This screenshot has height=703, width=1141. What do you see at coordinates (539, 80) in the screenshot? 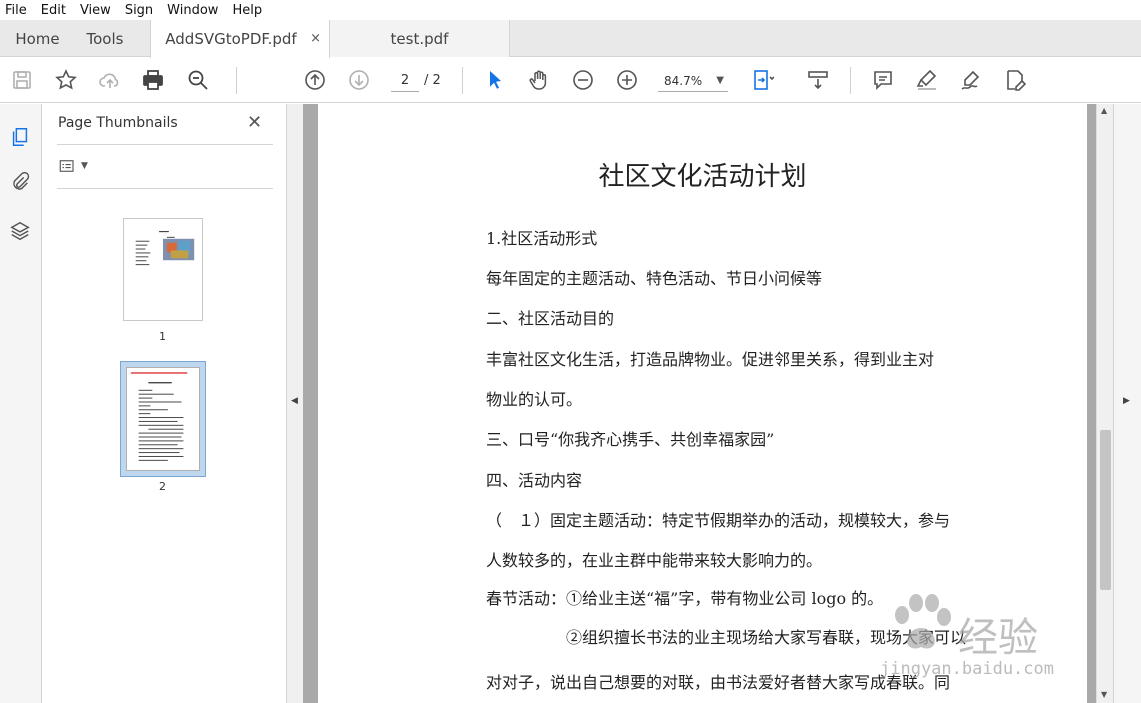
I see `hand-icon` at bounding box center [539, 80].